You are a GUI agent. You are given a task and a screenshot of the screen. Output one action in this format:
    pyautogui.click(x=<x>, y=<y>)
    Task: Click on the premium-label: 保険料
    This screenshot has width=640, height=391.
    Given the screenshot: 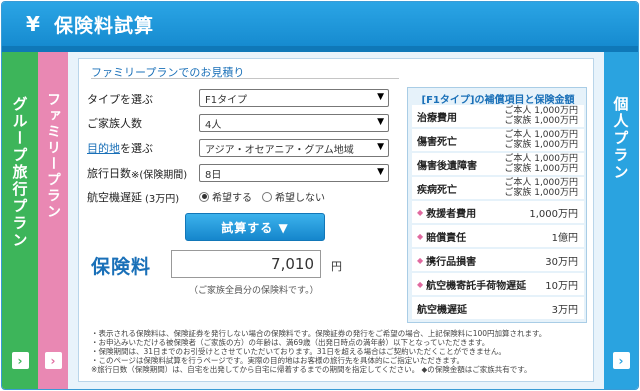 What is the action you would take?
    pyautogui.click(x=121, y=267)
    